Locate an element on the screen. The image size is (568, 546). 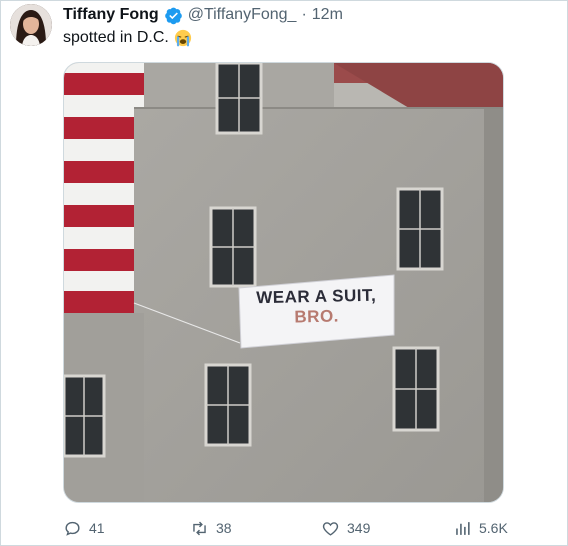
tweet-text-content: spotted in D.C. is located at coordinates (116, 37).